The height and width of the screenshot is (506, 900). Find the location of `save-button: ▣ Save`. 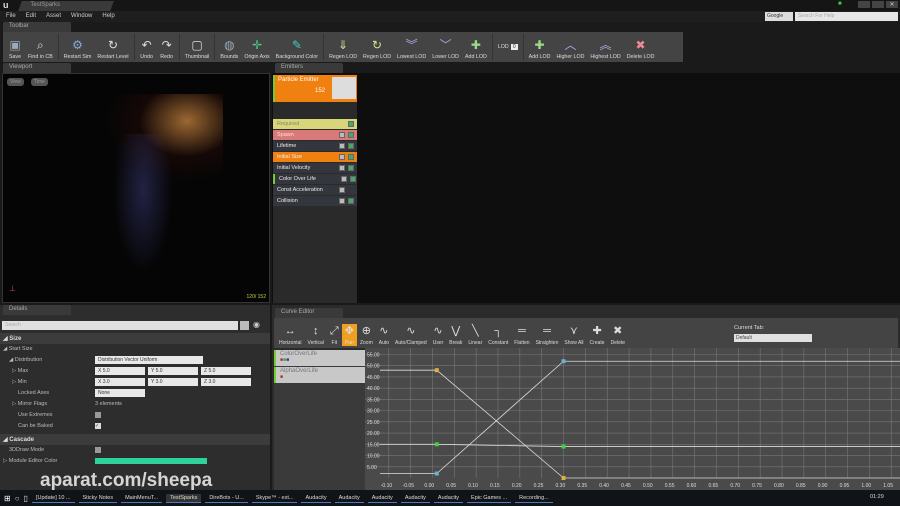

save-button: ▣ Save is located at coordinates (15, 49).